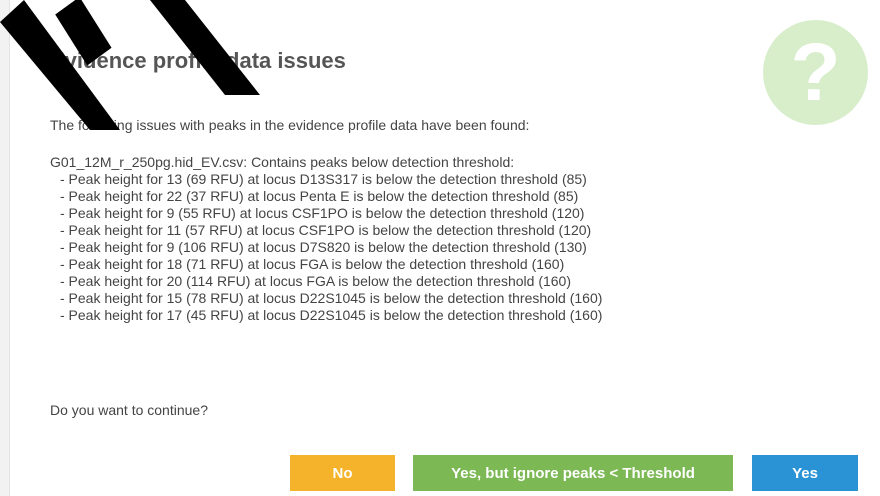 This screenshot has width=880, height=496. I want to click on question-mark-glyph: ?, so click(815, 72).